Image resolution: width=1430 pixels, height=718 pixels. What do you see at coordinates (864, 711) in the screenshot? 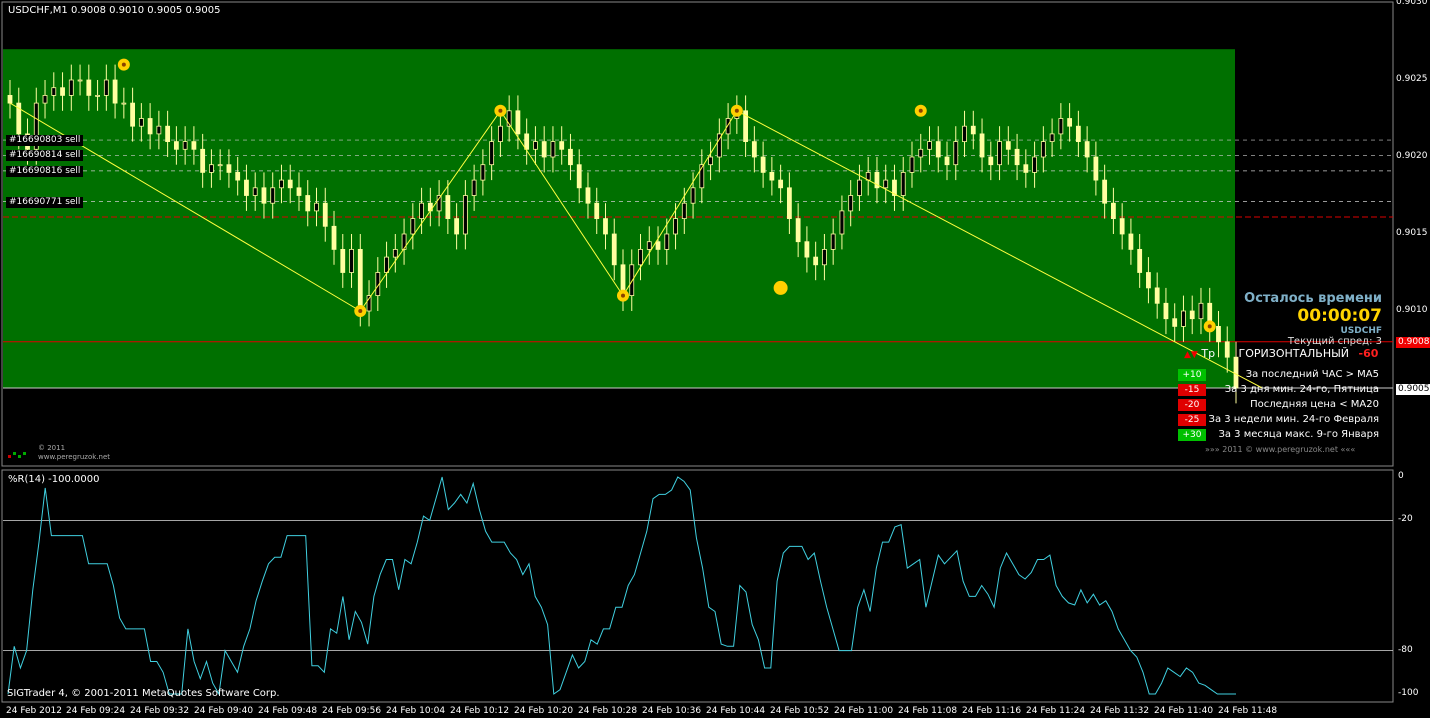
I see `time-axis-label: 24 Feb 11:00` at bounding box center [864, 711].